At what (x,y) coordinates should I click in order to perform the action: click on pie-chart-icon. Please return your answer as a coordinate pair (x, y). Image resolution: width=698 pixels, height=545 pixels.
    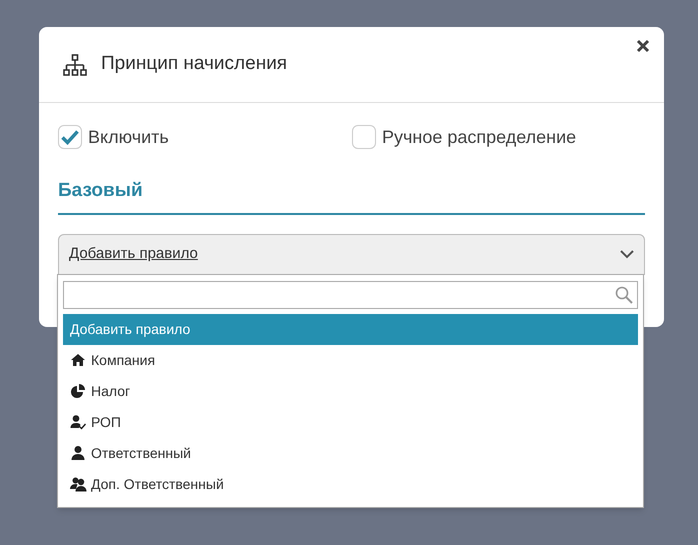
    Looking at the image, I should click on (78, 391).